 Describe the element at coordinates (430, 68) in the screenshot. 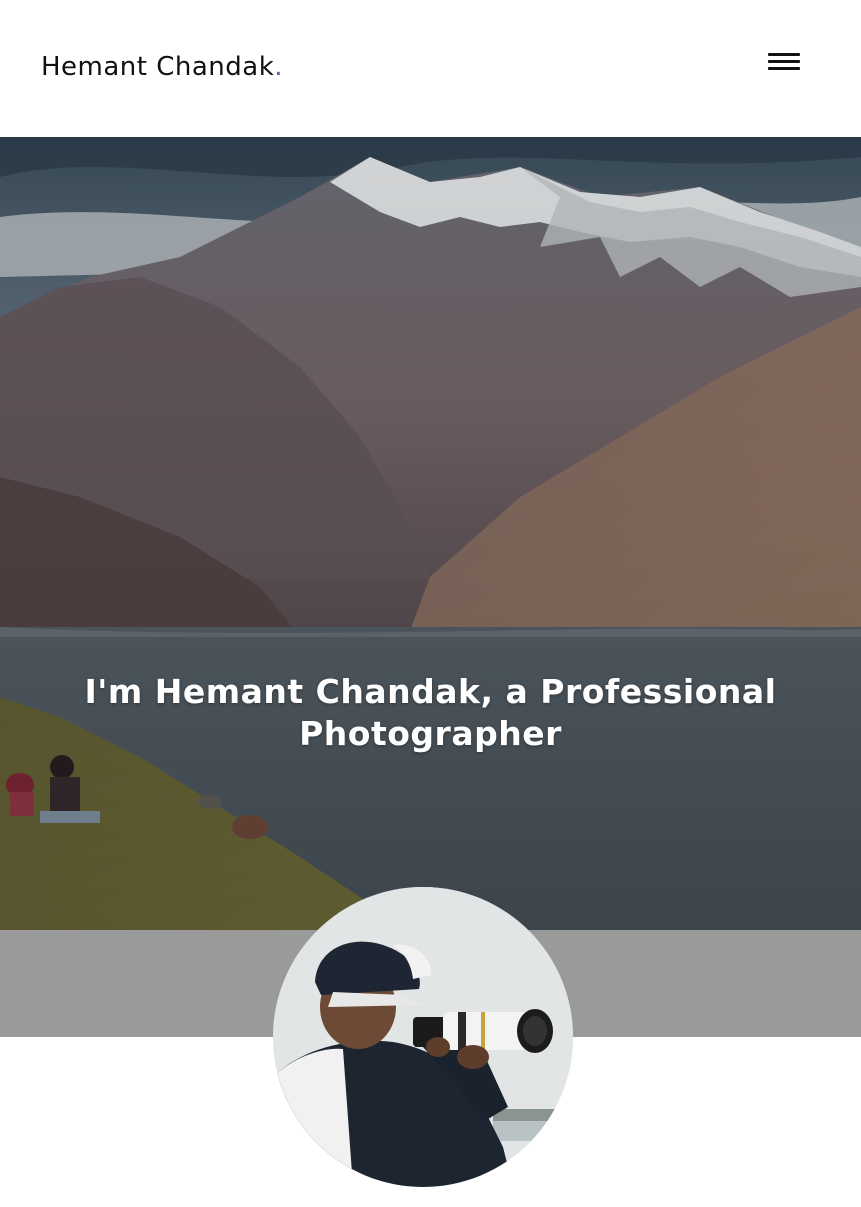

I see `site-header: Hemant Chandak.` at that location.